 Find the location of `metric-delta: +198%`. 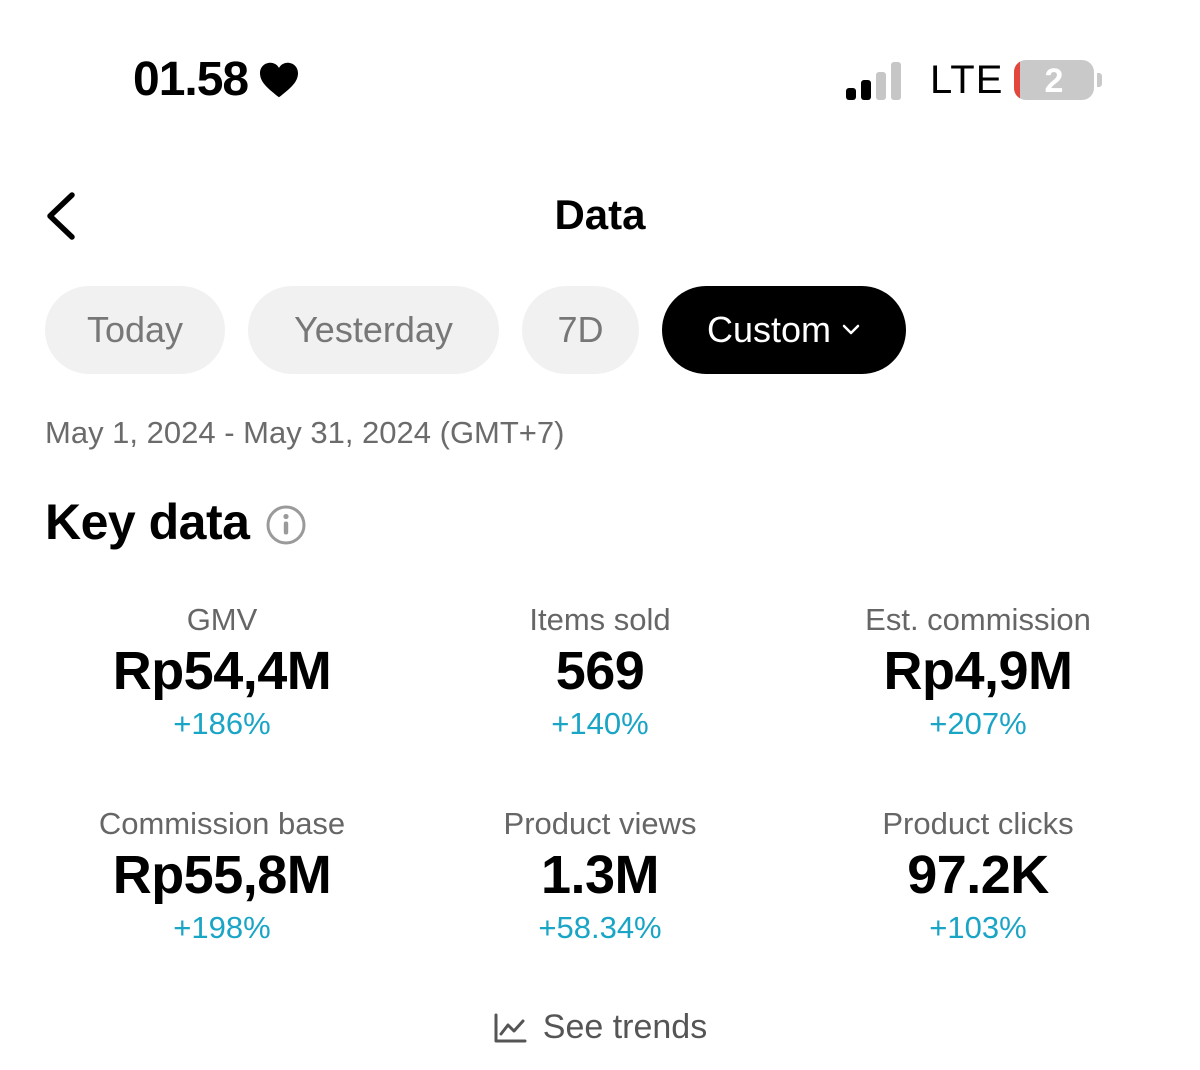

metric-delta: +198% is located at coordinates (222, 927).